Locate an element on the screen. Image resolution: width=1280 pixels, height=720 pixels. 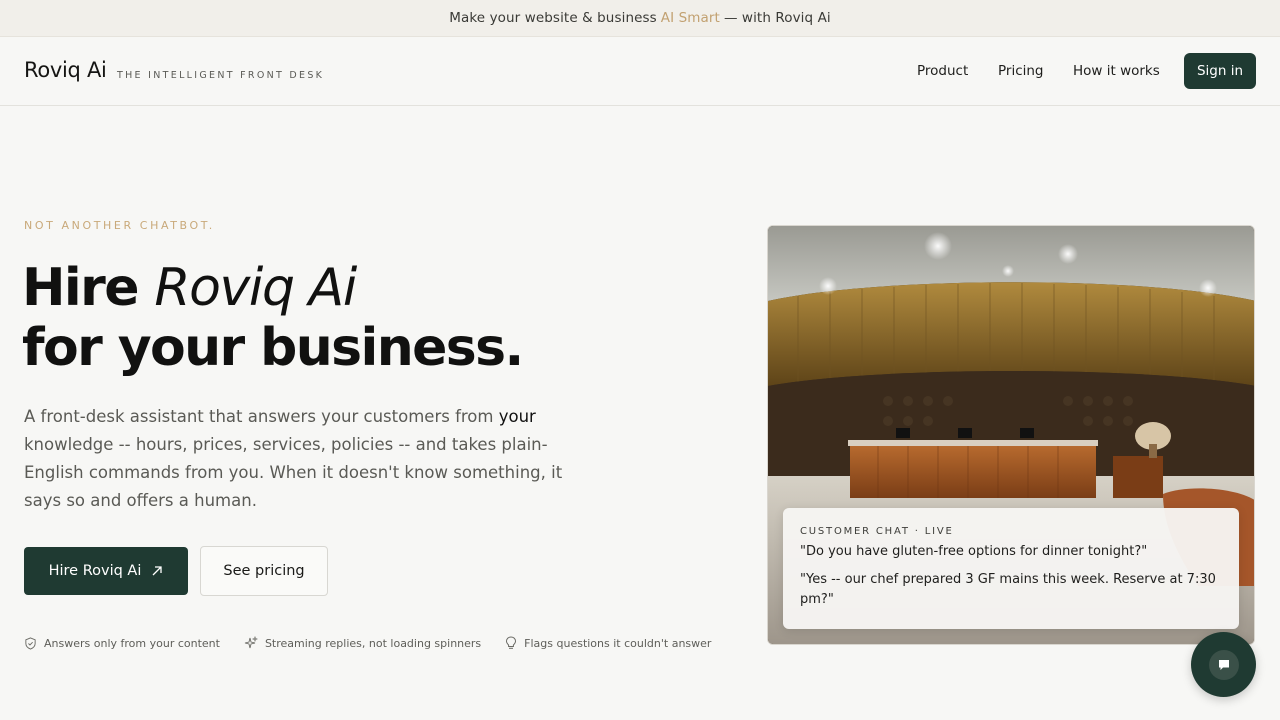
feature-label: Flags questions it couldn't answer is located at coordinates (618, 643).